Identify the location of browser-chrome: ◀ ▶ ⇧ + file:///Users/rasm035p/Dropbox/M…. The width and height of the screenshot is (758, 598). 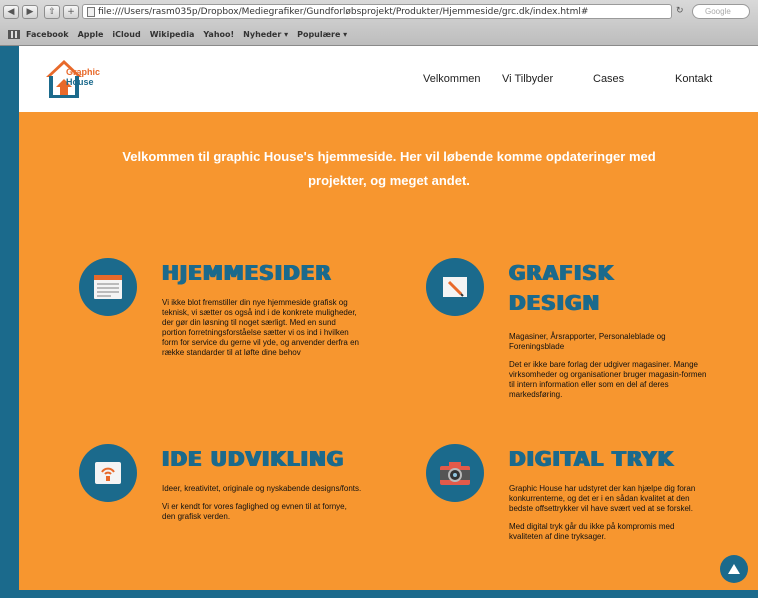
(379, 23).